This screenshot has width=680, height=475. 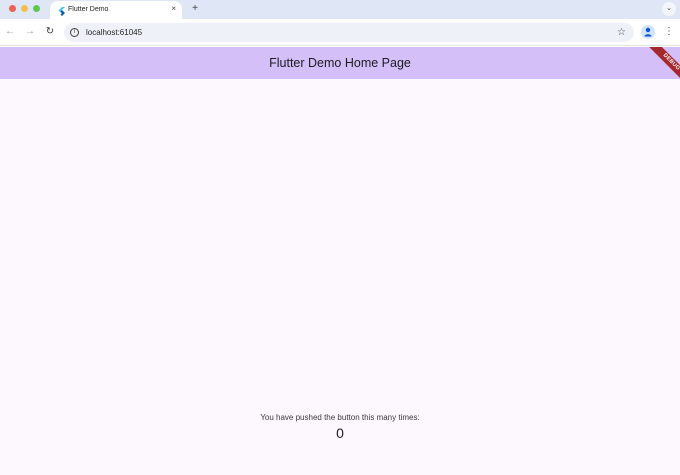 What do you see at coordinates (195, 9) in the screenshot?
I see `new-tab-button: +` at bounding box center [195, 9].